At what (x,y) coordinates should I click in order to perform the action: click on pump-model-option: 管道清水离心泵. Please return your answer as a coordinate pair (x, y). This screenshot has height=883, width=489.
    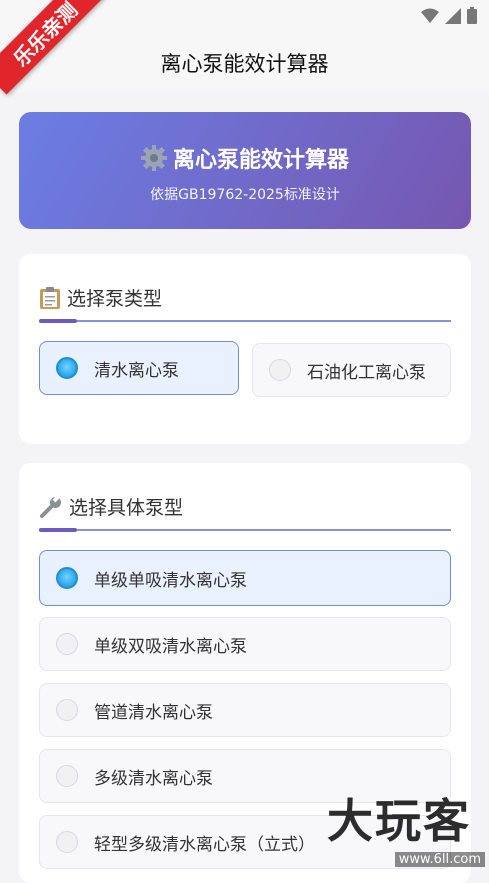
    Looking at the image, I should click on (245, 710).